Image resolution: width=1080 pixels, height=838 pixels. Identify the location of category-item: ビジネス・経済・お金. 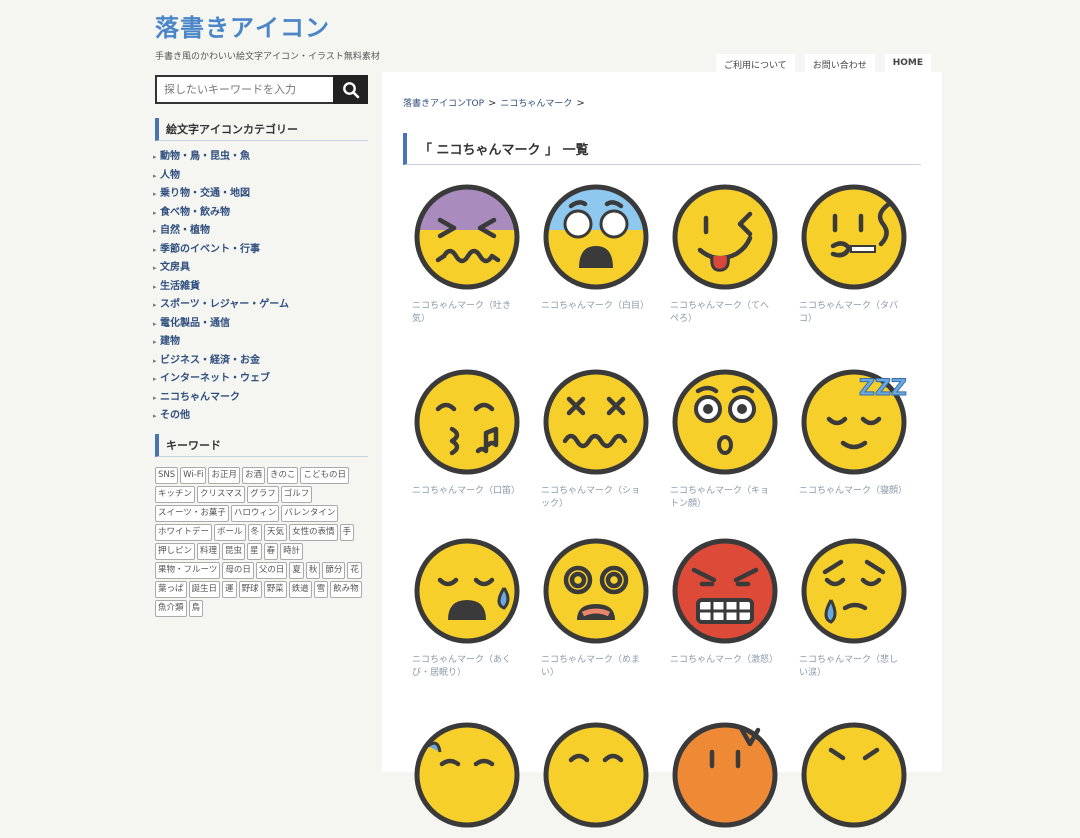
(260, 361).